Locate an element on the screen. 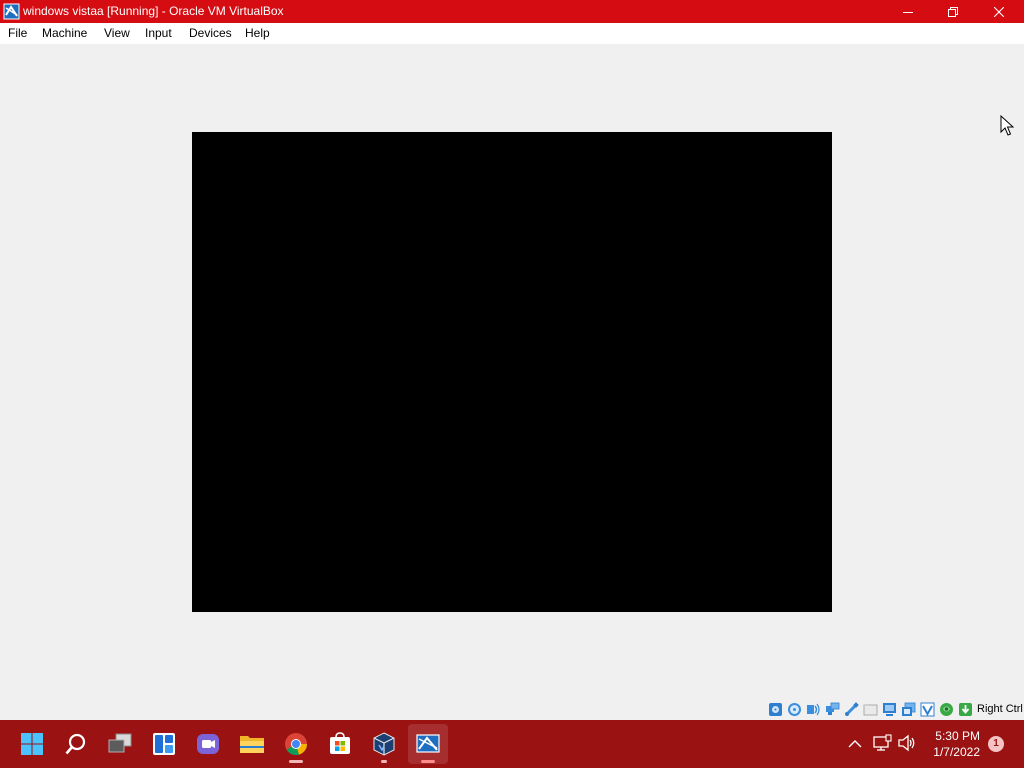 The image size is (1024, 768). close-button is located at coordinates (999, 11).